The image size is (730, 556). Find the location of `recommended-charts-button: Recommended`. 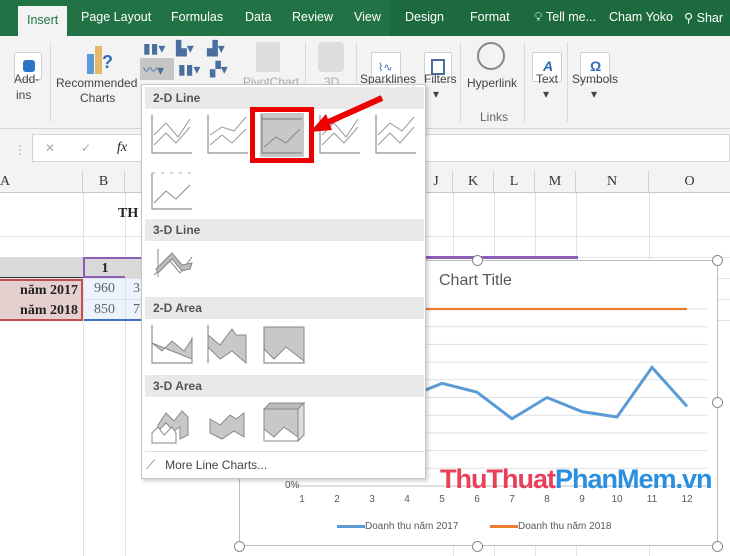

recommended-charts-button: Recommended is located at coordinates (96, 83).